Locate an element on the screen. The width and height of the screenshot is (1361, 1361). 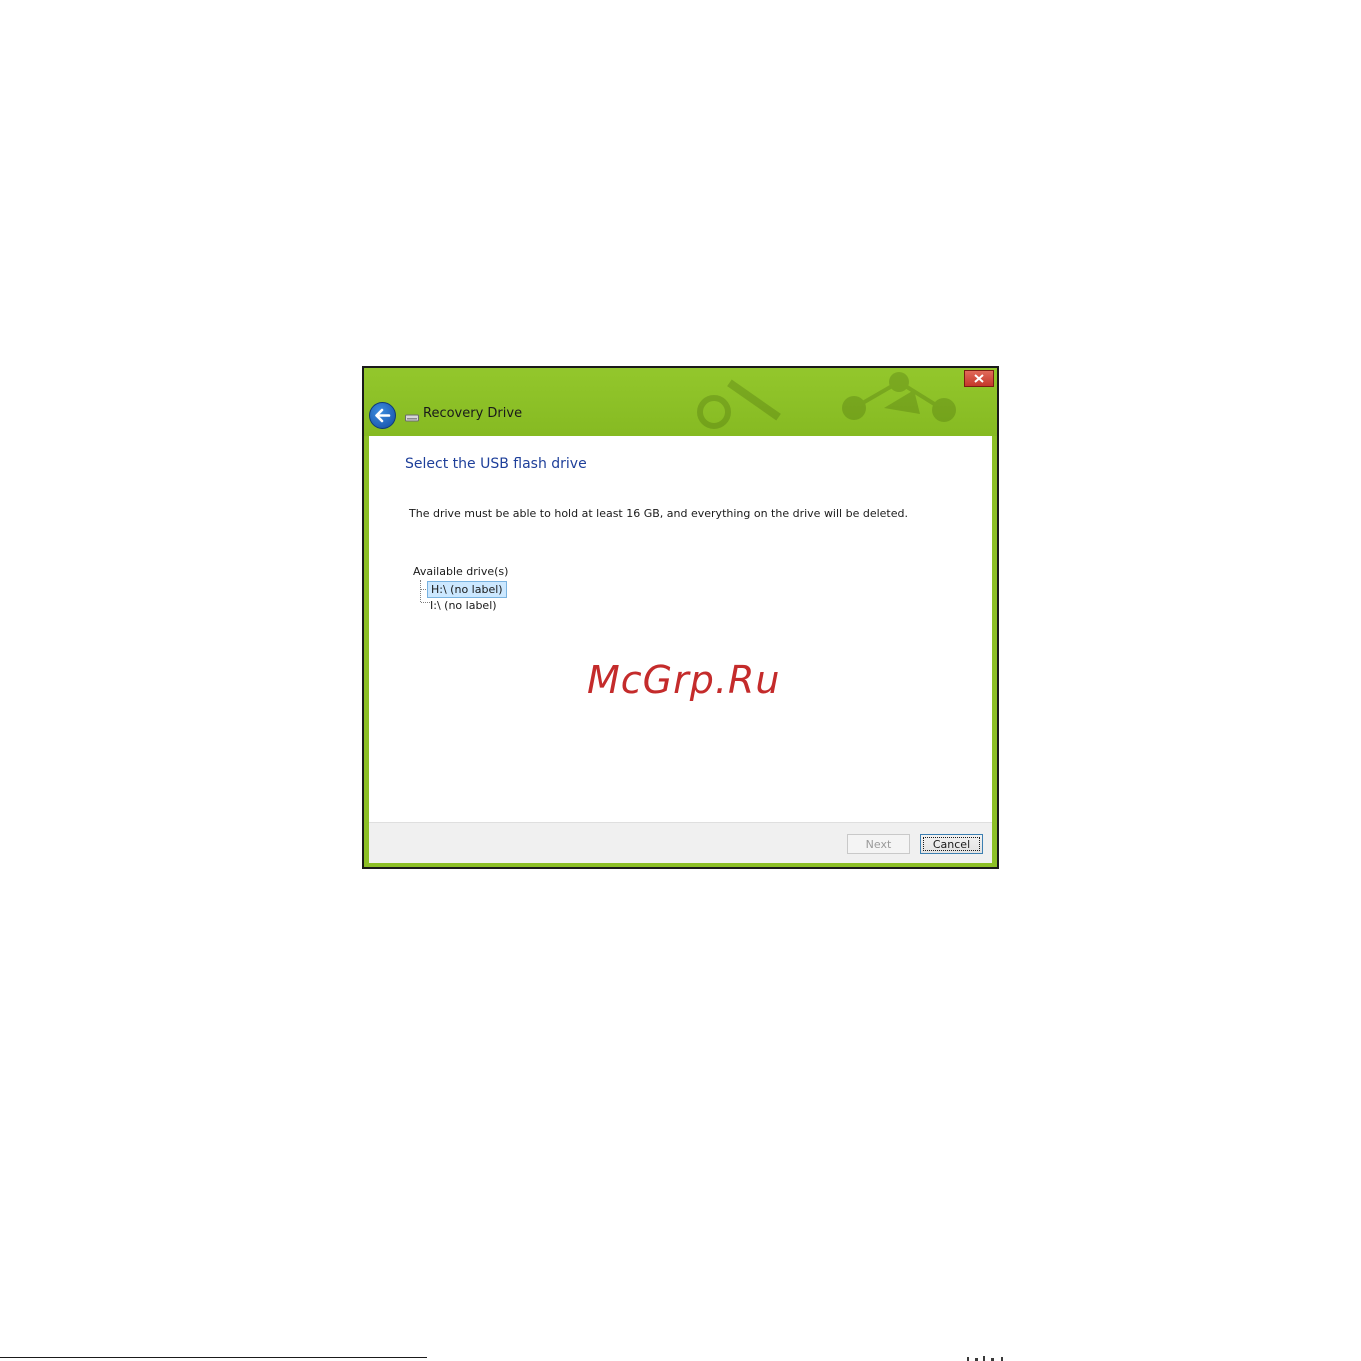
tree-item-drive-i: I:\ (no label) is located at coordinates (463, 605).